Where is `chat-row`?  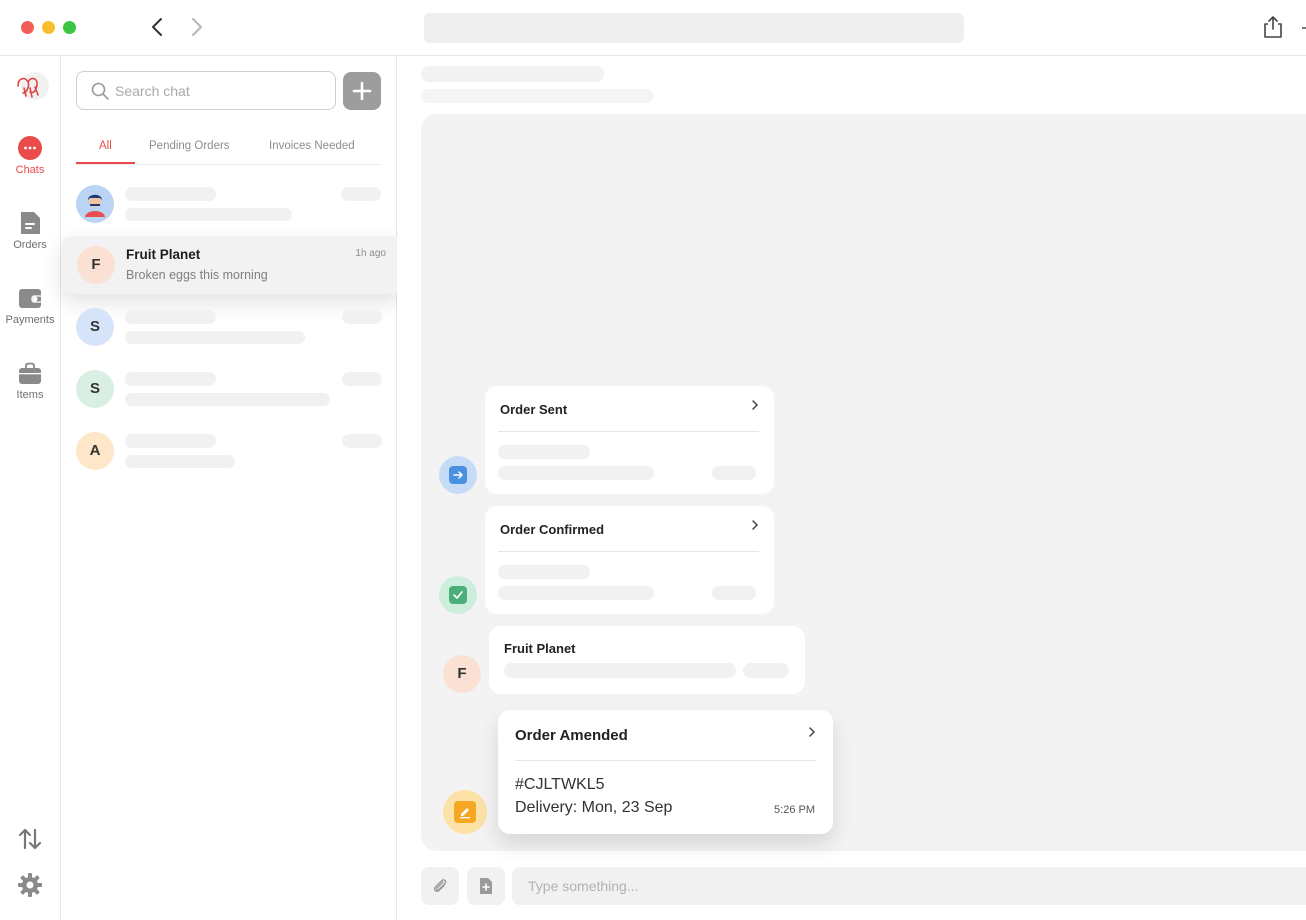 chat-row is located at coordinates (231, 205).